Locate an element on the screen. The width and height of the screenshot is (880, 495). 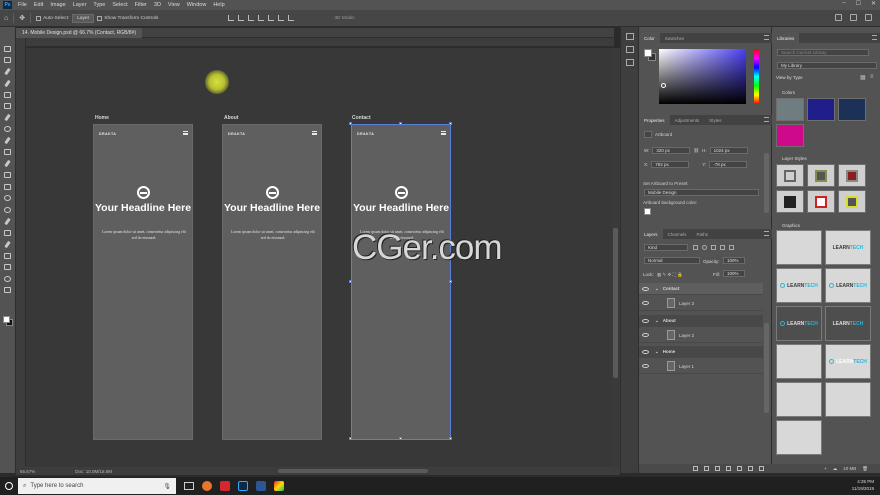
brush-tool-icon is located at coordinates (8, 140).